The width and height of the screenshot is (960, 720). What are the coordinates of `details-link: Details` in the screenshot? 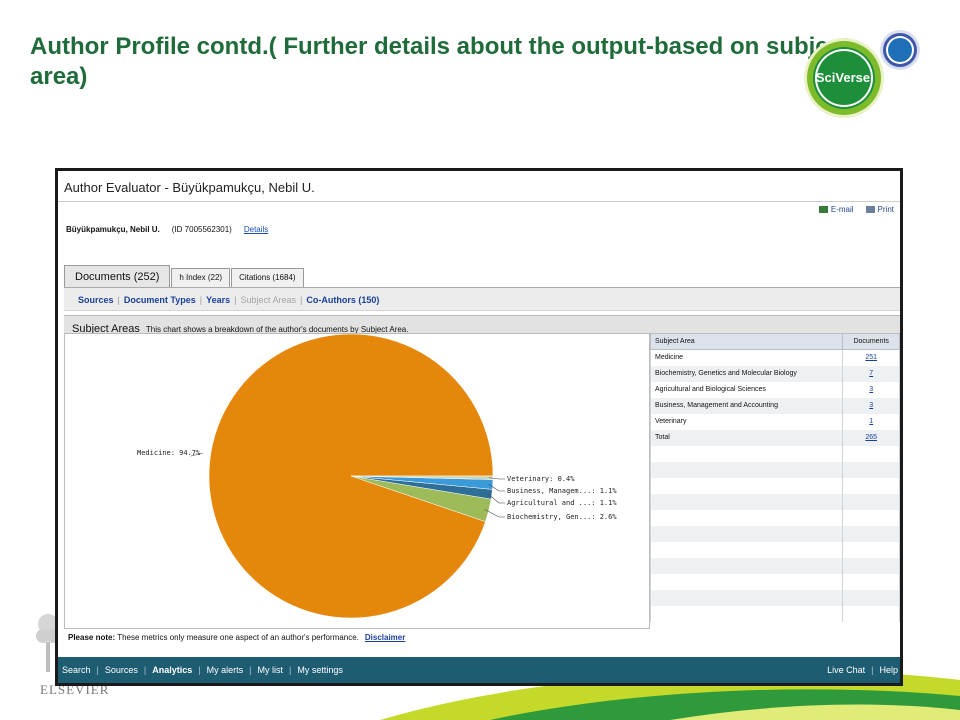 It's located at (256, 229).